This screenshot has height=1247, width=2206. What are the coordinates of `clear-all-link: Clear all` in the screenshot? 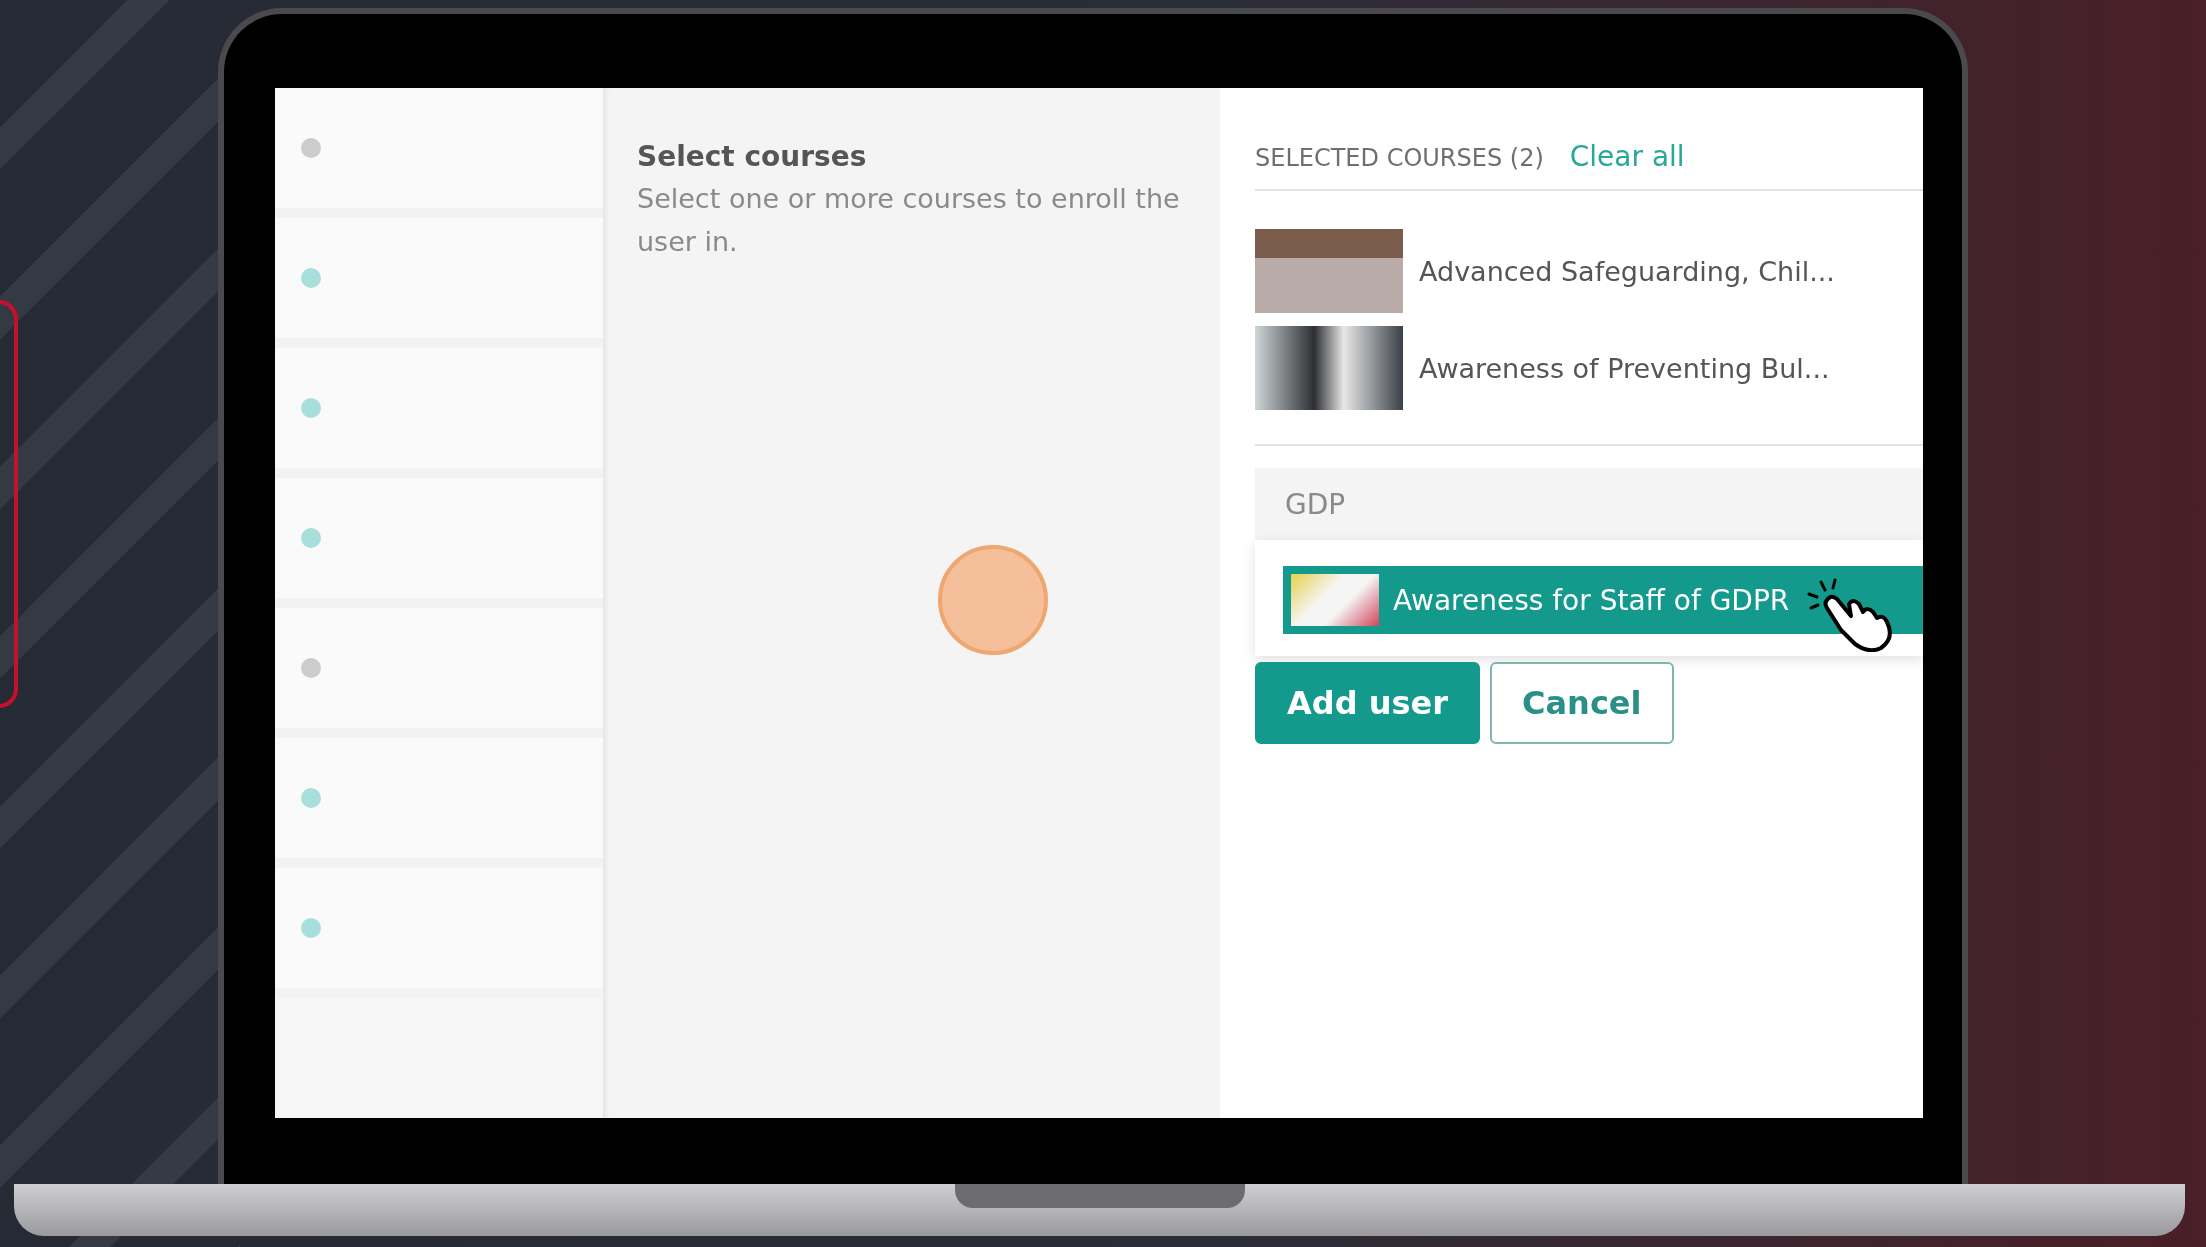 It's located at (1627, 156).